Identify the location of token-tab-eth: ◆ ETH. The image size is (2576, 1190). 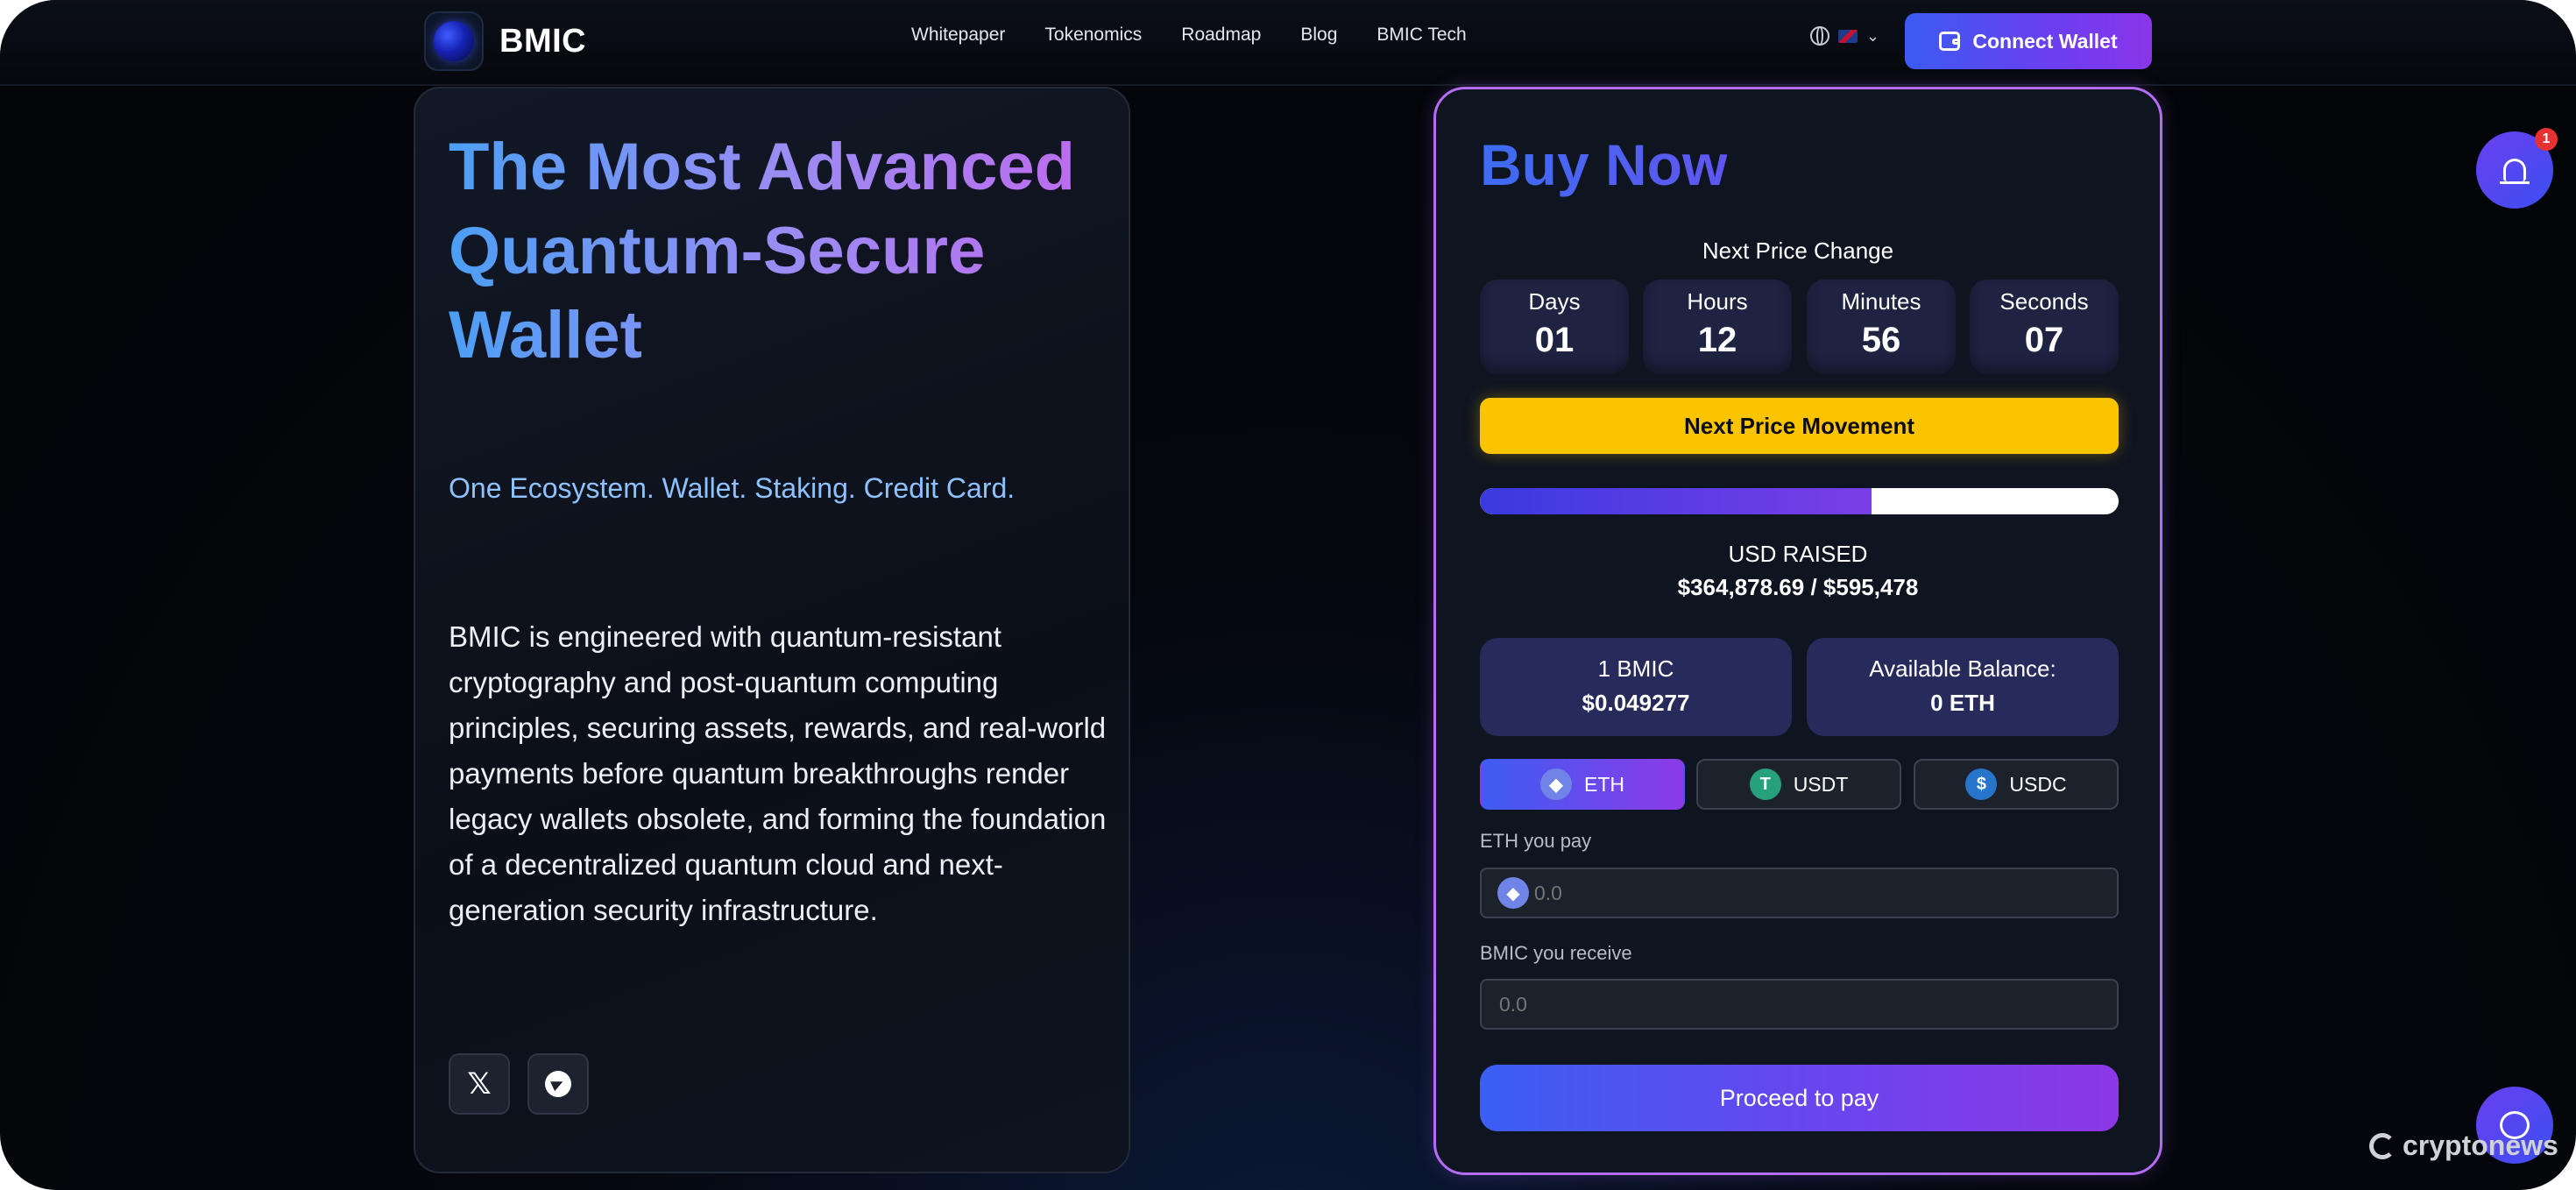
(1582, 784).